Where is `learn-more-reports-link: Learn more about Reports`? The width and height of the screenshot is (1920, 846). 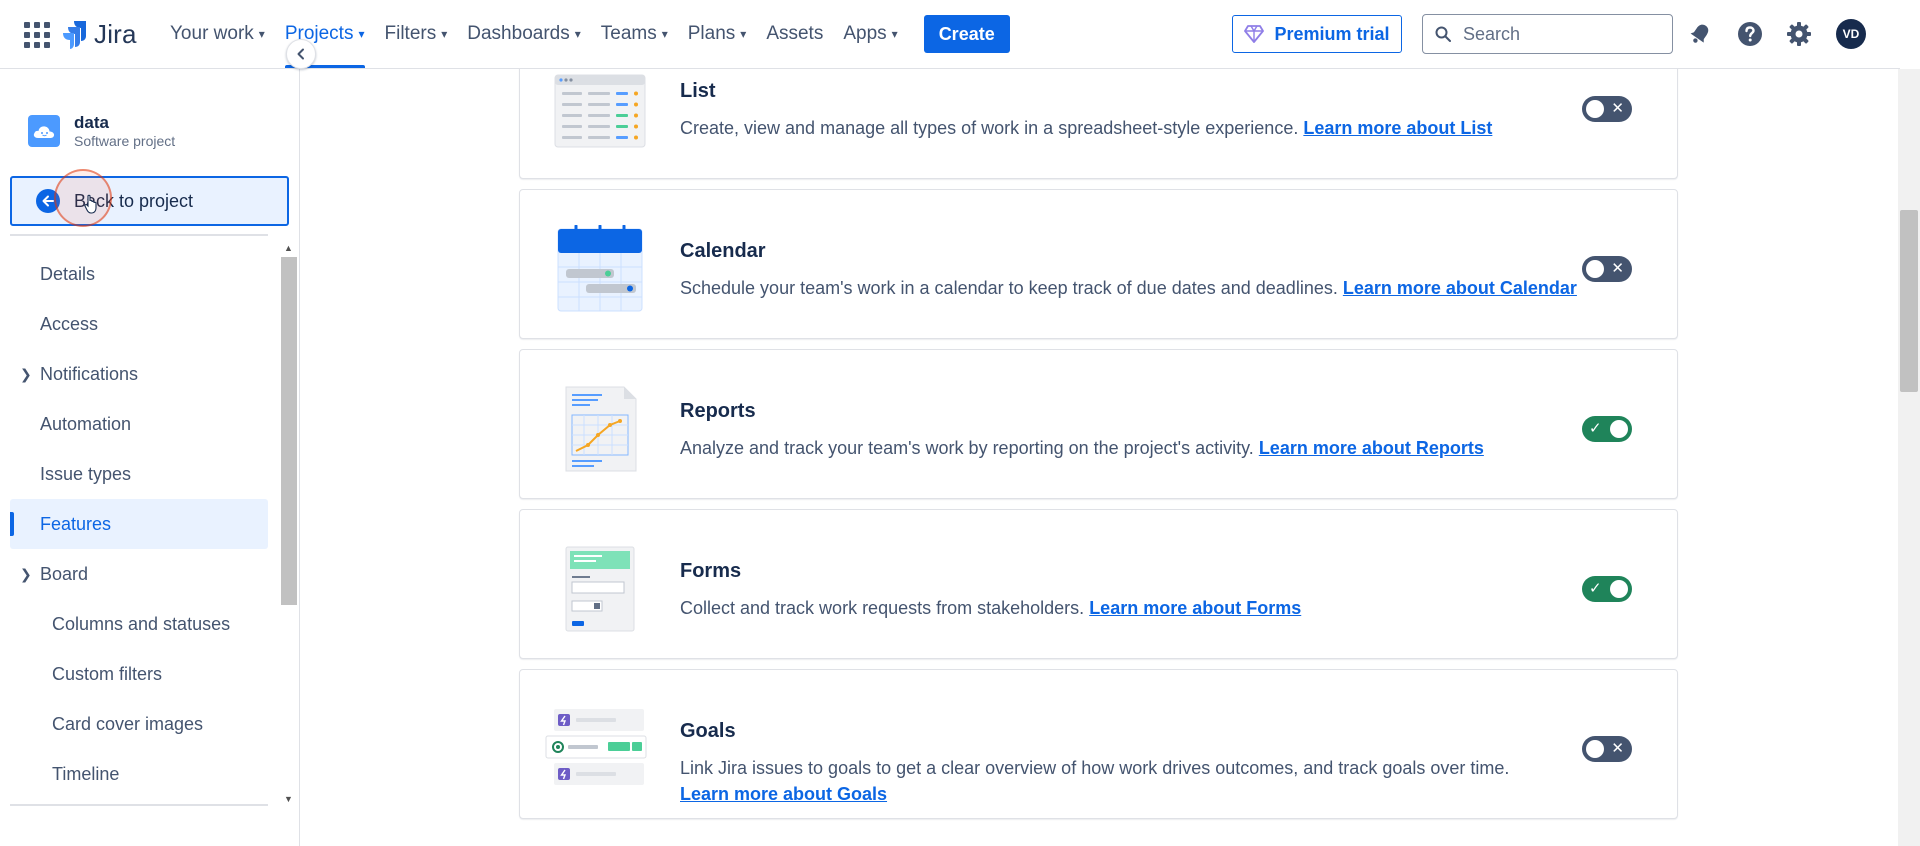 learn-more-reports-link: Learn more about Reports is located at coordinates (1371, 448).